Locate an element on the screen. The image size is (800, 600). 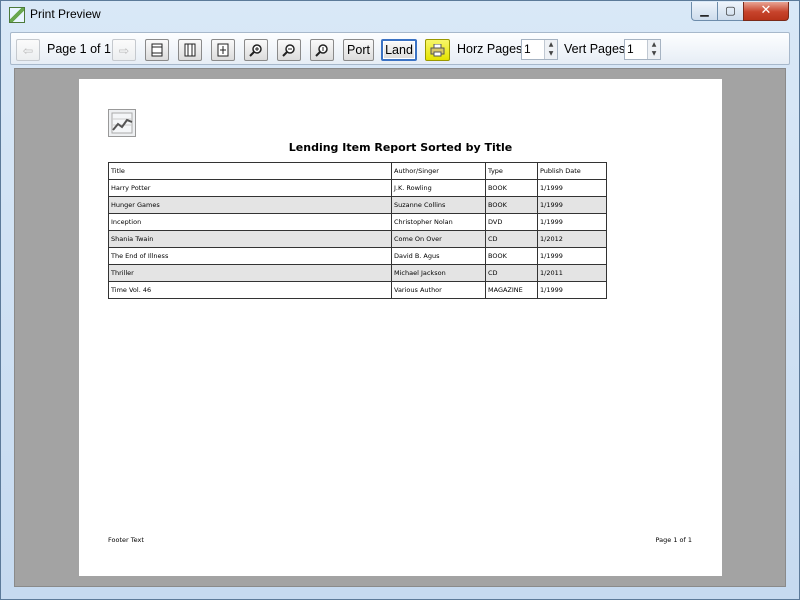
fit-page-button is located at coordinates (223, 50).